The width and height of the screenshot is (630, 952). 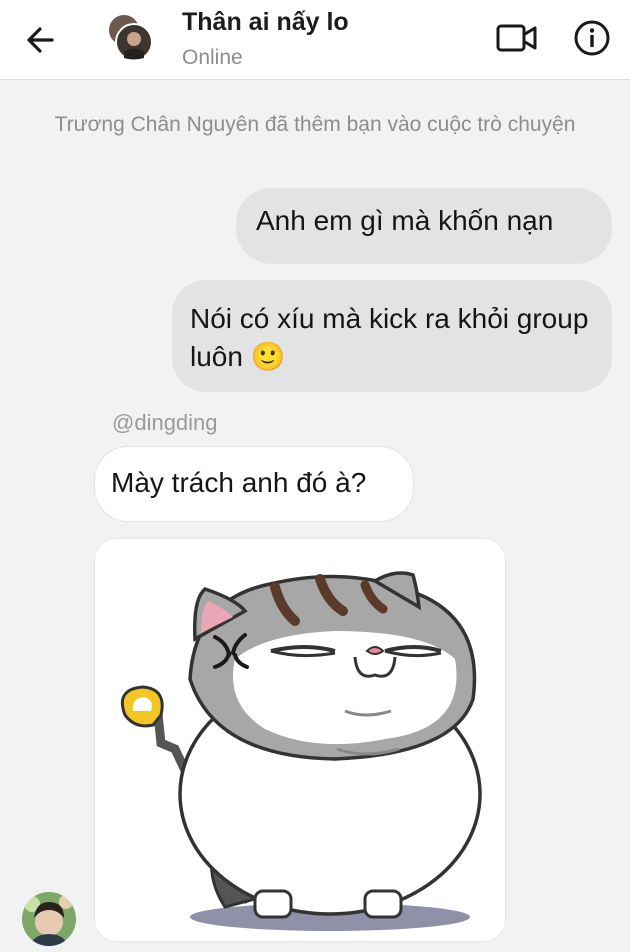 What do you see at coordinates (254, 484) in the screenshot?
I see `incoming-message: Mày trách anh đó à?` at bounding box center [254, 484].